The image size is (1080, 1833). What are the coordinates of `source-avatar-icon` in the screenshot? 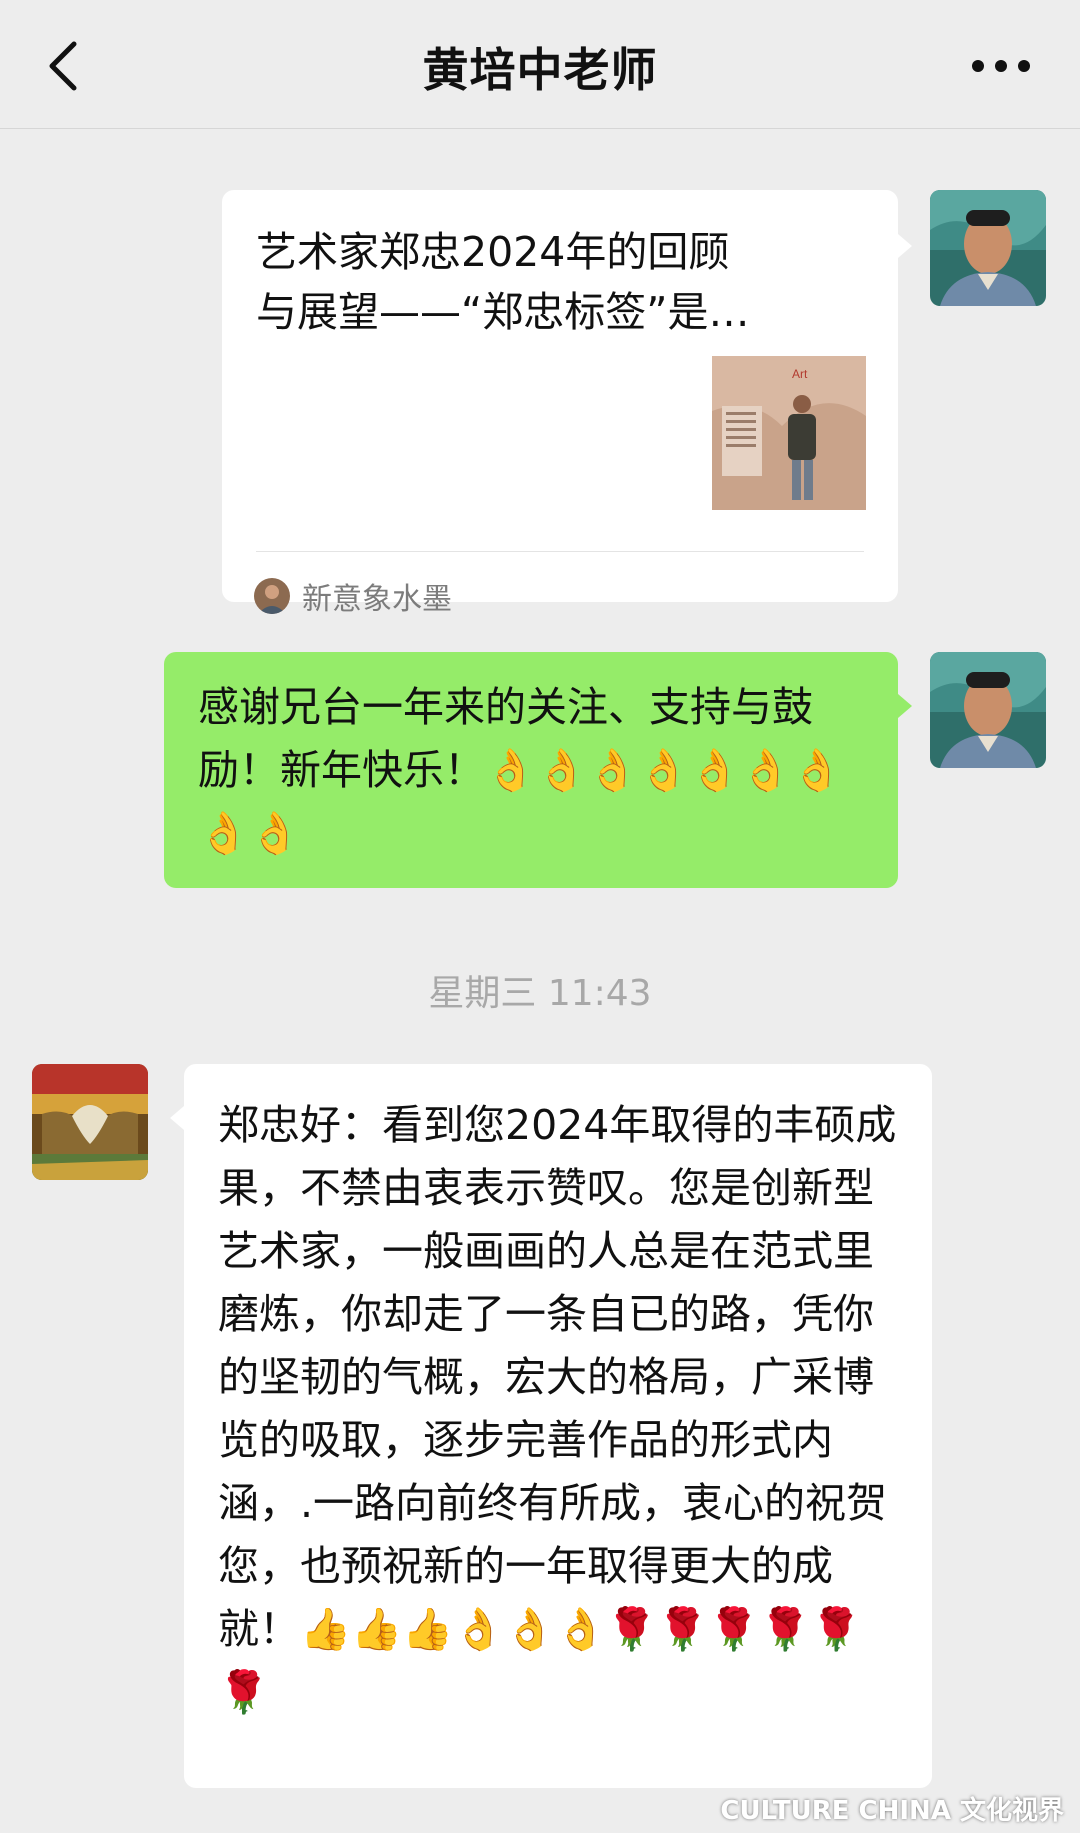 It's located at (272, 596).